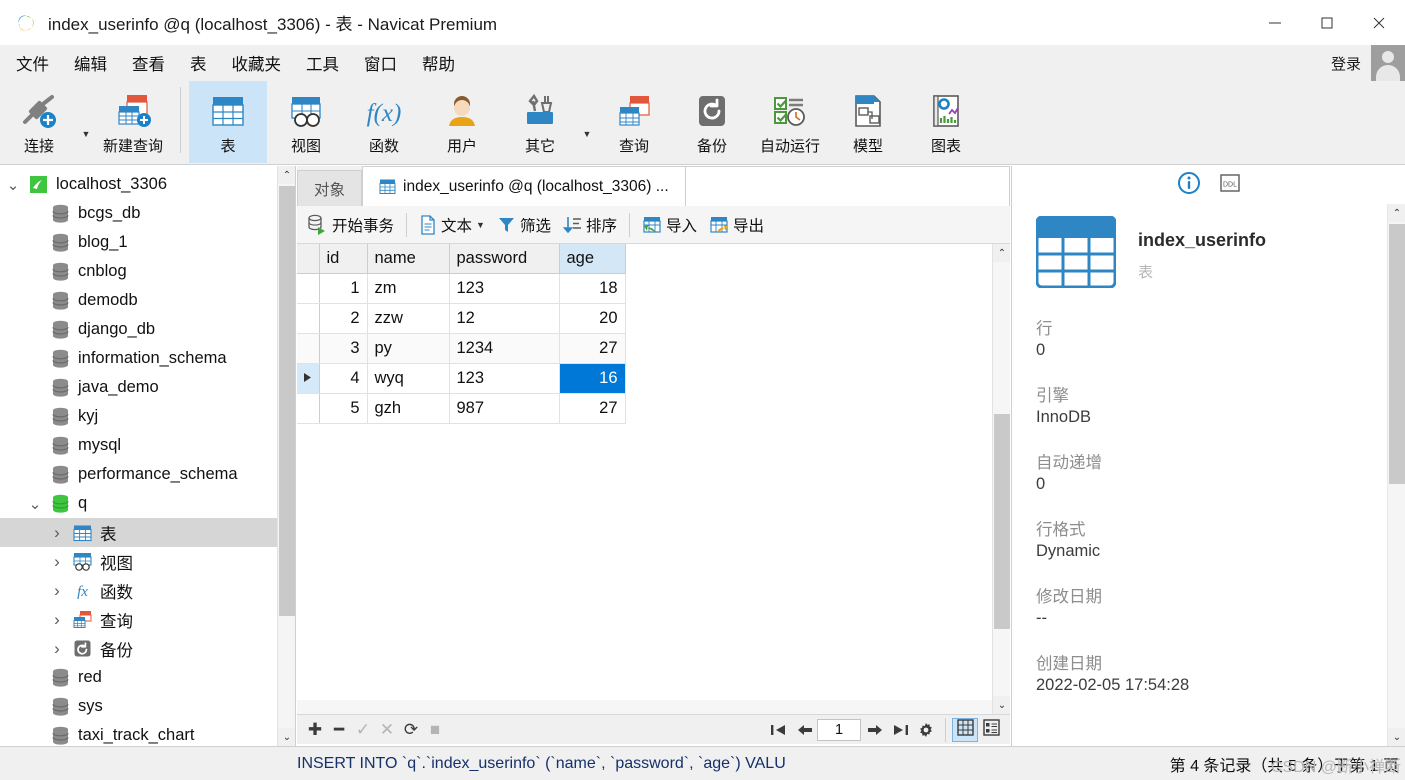 The width and height of the screenshot is (1405, 780). Describe the element at coordinates (926, 730) in the screenshot. I see `grid-settings-button` at that location.